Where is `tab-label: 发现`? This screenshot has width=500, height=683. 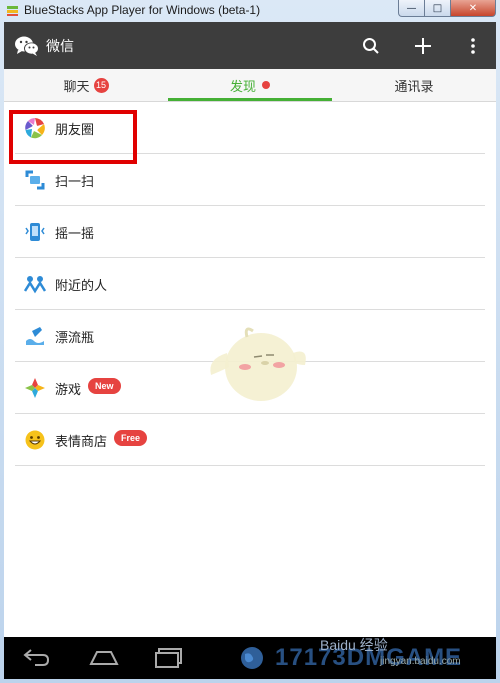 tab-label: 发现 is located at coordinates (242, 87).